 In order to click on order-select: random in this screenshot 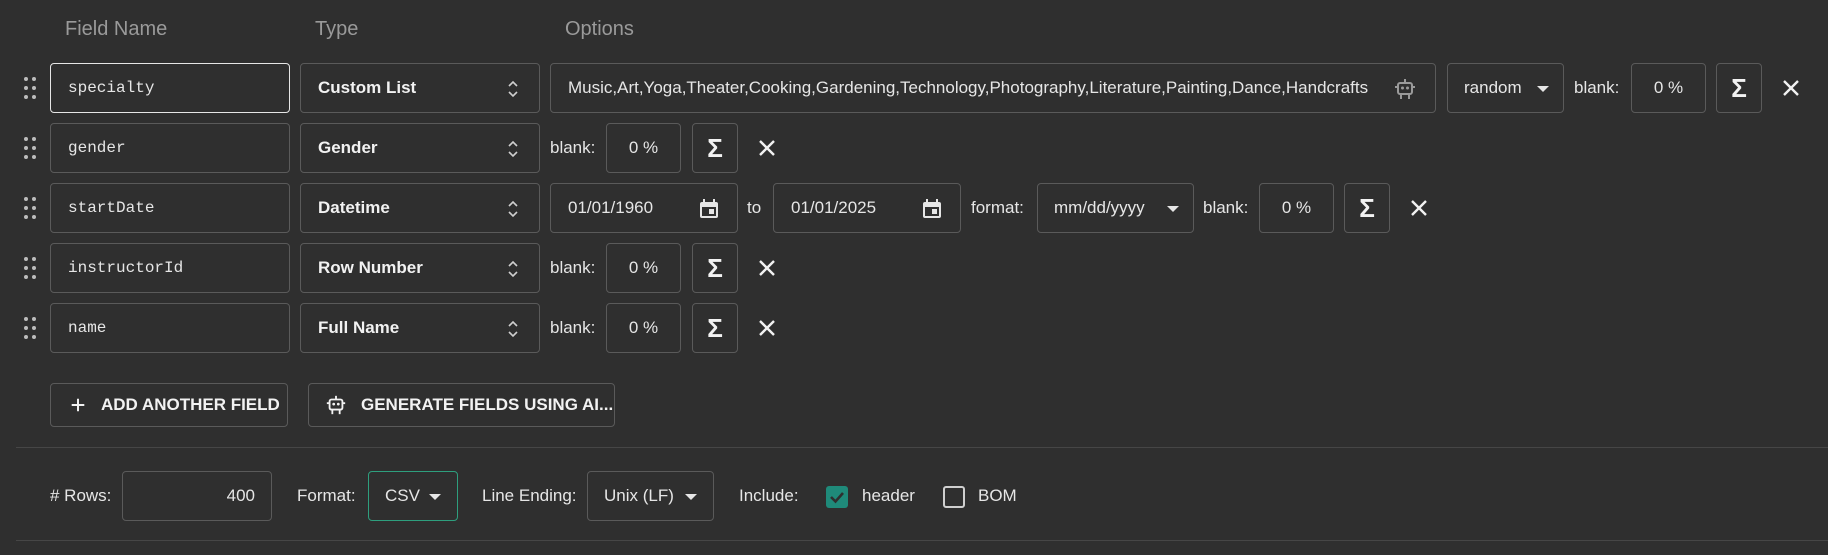, I will do `click(1505, 88)`.